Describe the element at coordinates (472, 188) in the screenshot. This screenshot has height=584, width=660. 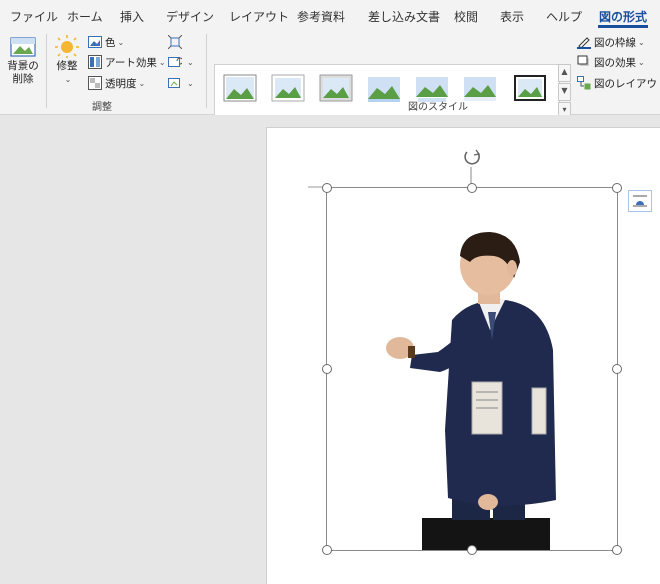
I see `resize-handle-top` at that location.